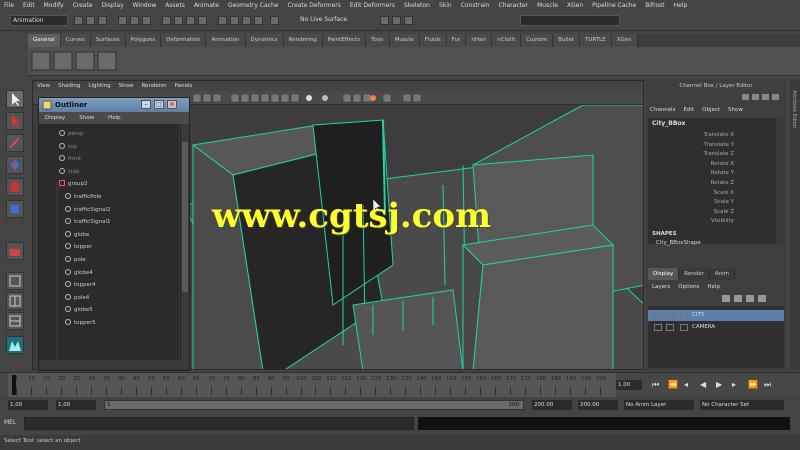 This screenshot has height=450, width=800. Describe the element at coordinates (108, 40) in the screenshot. I see `shelf-tab-surfaces: Surfaces` at that location.